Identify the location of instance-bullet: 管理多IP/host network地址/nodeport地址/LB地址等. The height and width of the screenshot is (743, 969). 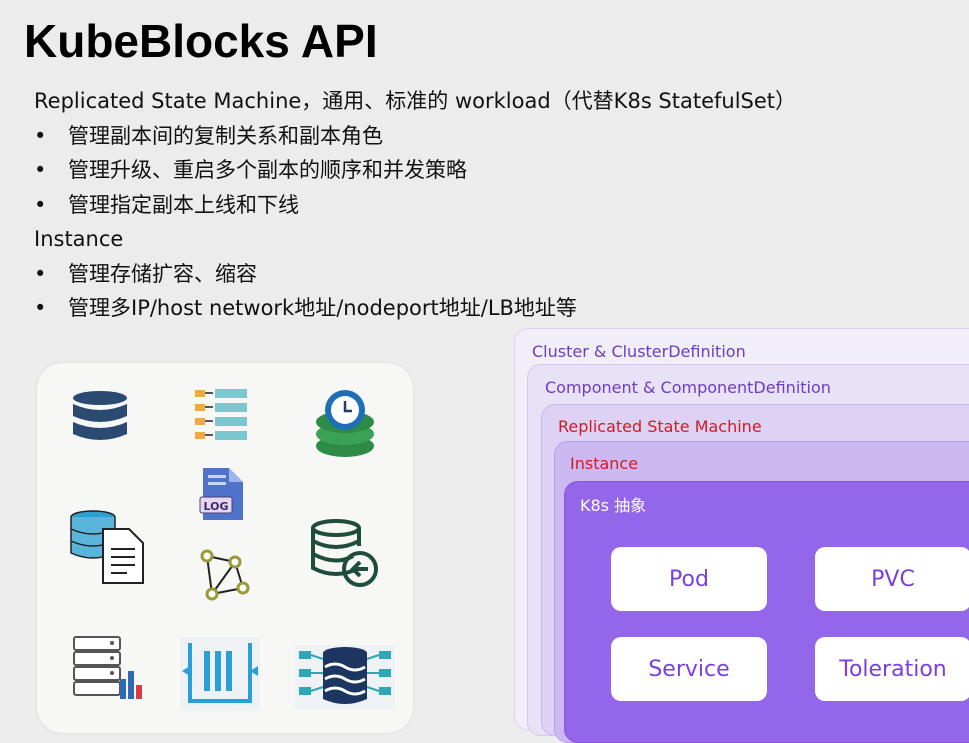
(415, 308).